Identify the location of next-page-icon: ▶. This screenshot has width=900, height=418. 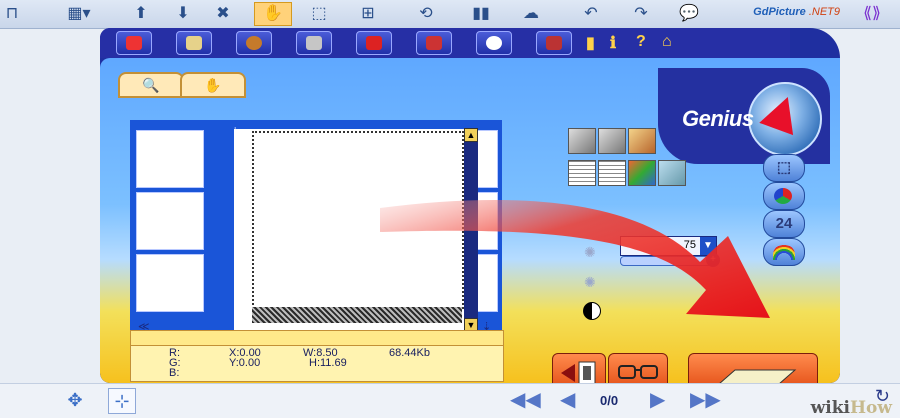
(657, 400).